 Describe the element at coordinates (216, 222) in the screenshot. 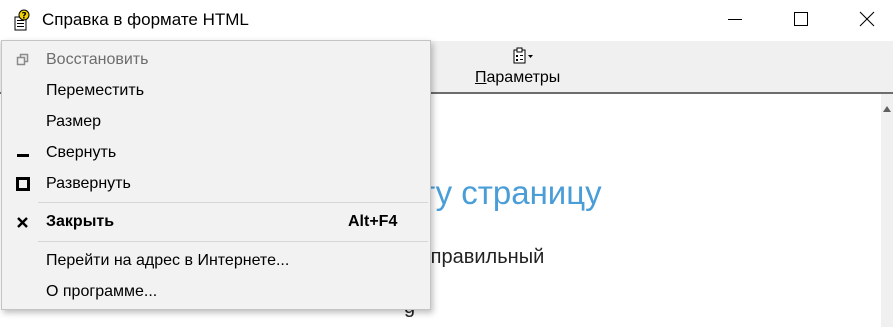

I see `menu-item-close: Закрыть Alt+F4` at that location.